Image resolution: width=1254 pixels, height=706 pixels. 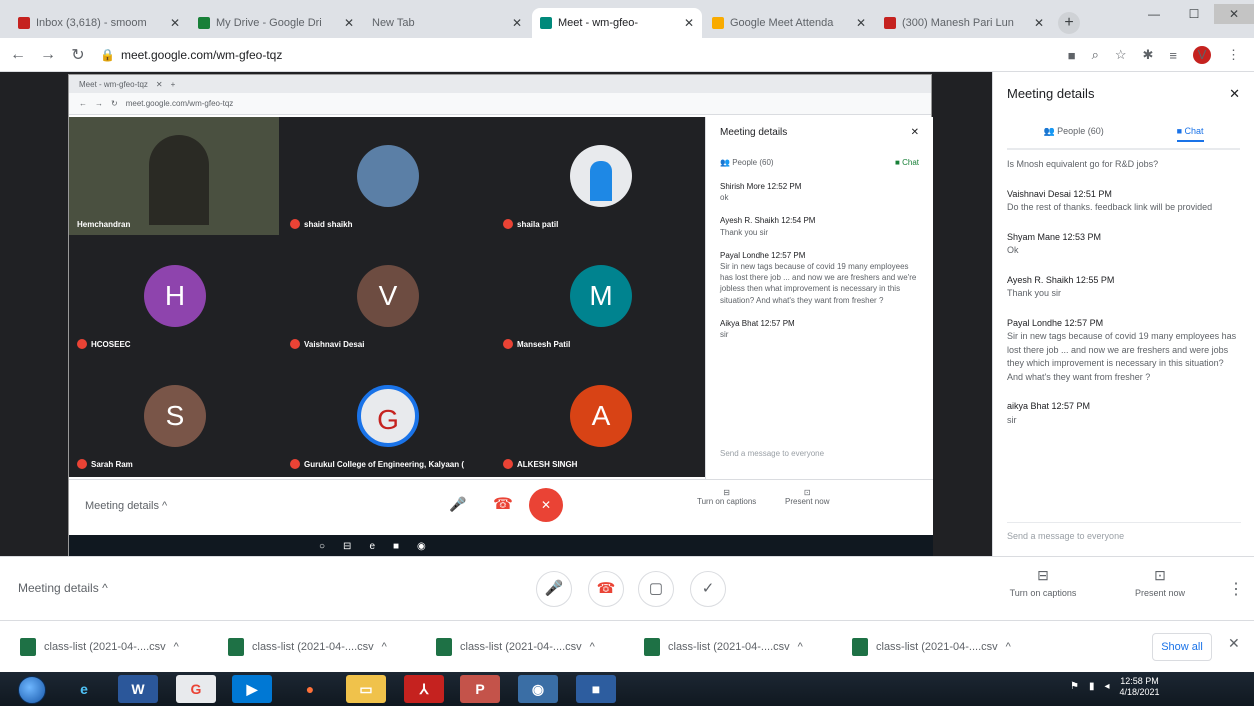 What do you see at coordinates (18, 55) in the screenshot?
I see `back-icon: ←` at bounding box center [18, 55].